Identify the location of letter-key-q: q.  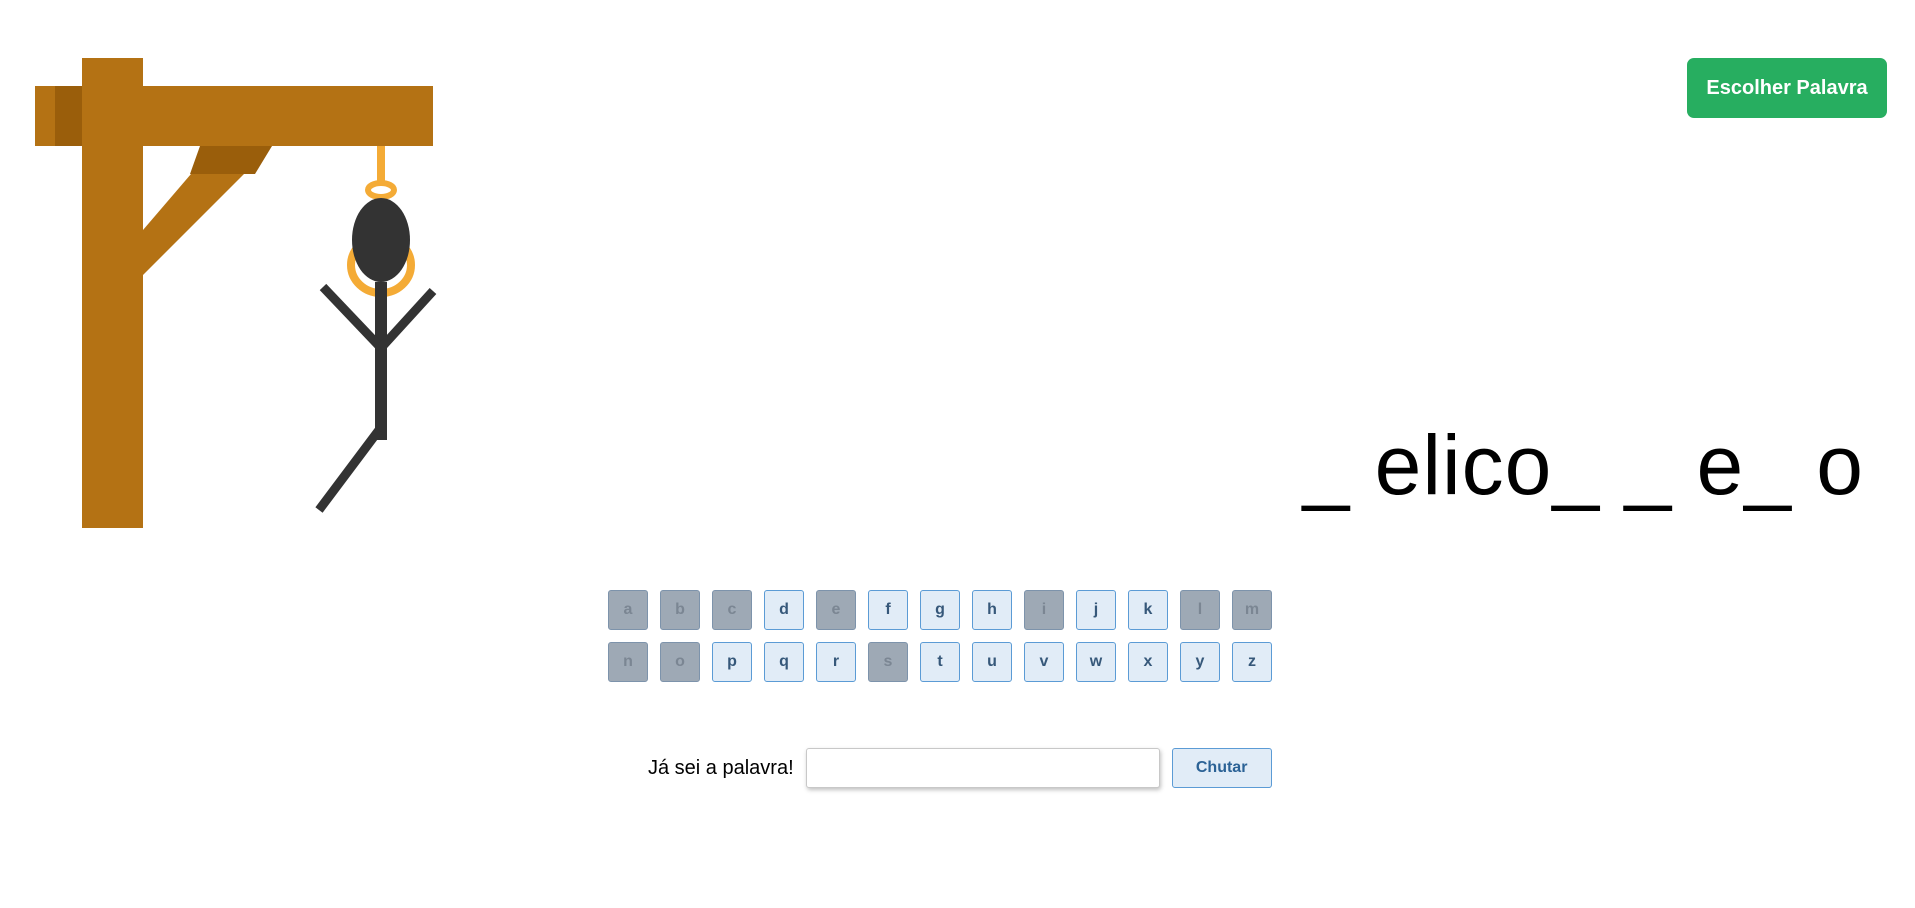
(784, 662).